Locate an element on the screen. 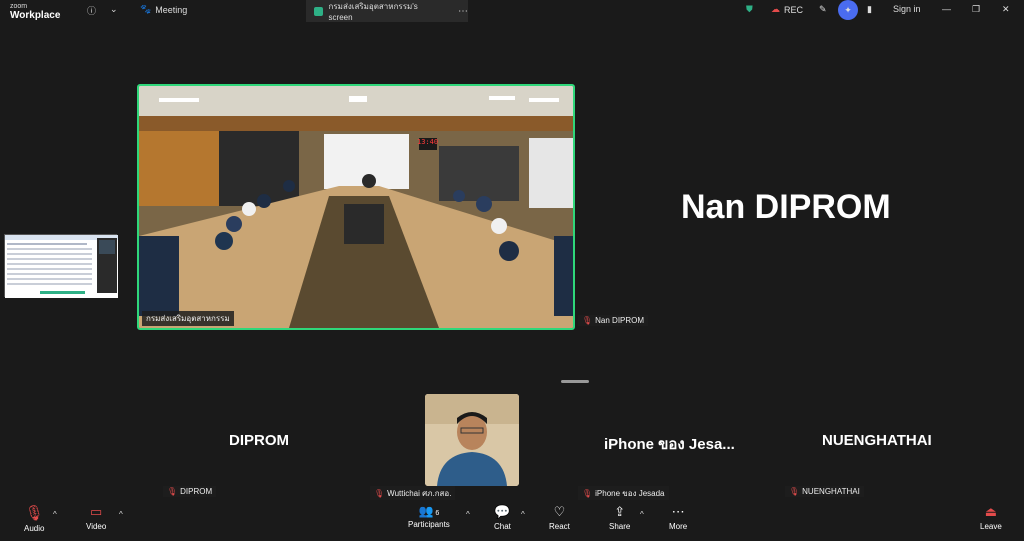  screen-share-tab: กรมส่งเสริมอุตสาหกรรม's screen ⋯ is located at coordinates (387, 11).